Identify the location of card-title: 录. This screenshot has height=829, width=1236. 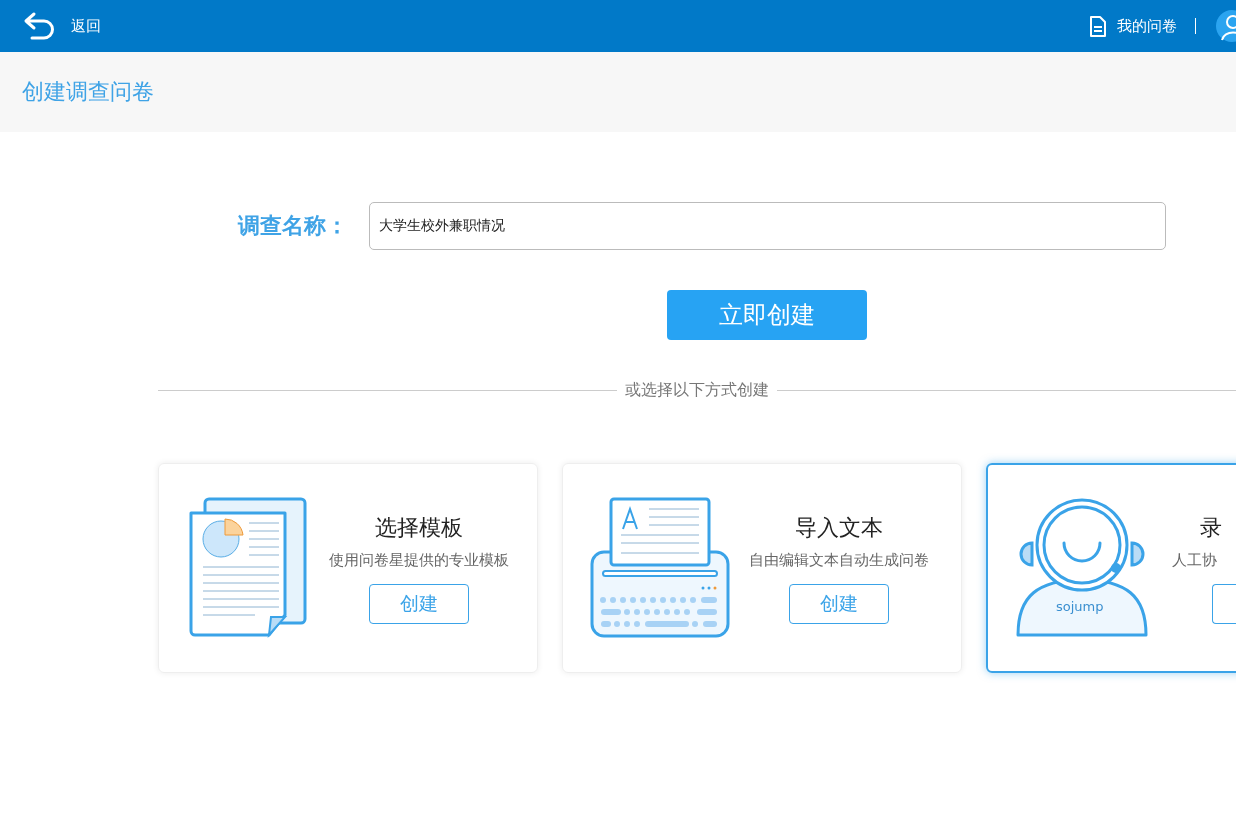
(1211, 527).